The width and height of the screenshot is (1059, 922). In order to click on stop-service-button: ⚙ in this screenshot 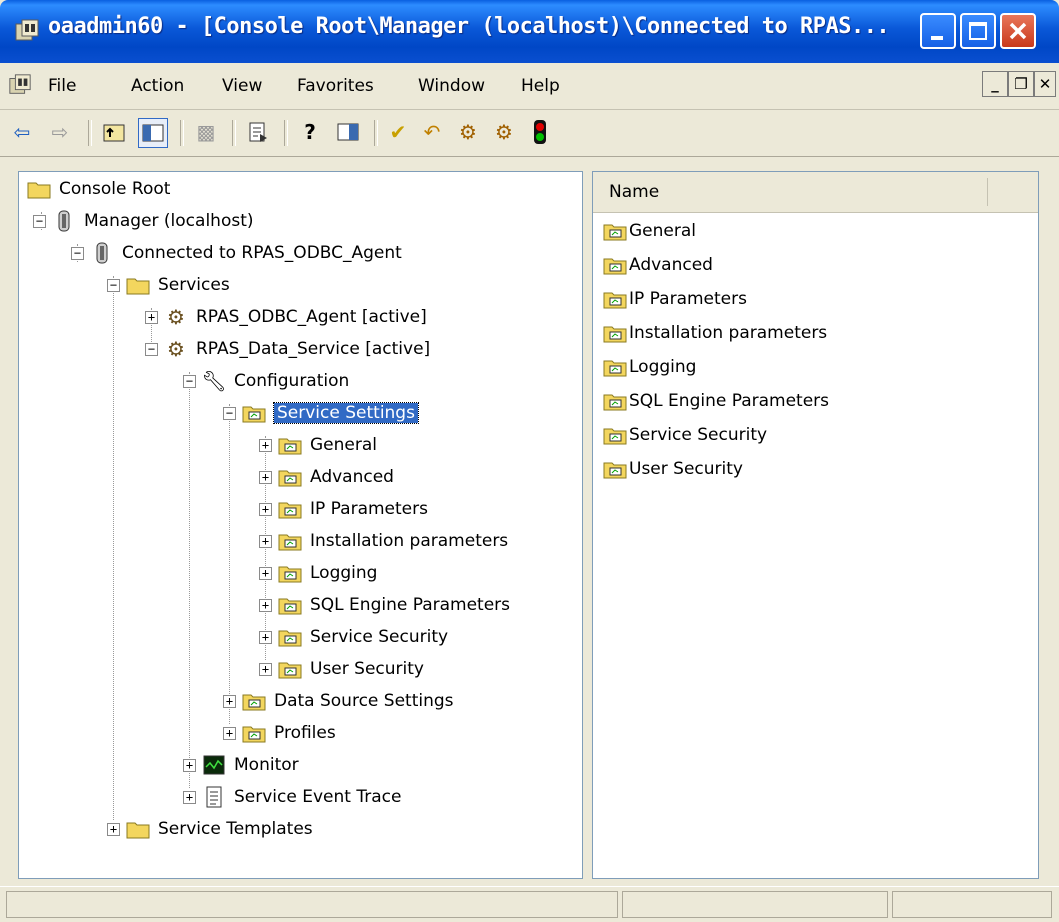, I will do `click(504, 132)`.